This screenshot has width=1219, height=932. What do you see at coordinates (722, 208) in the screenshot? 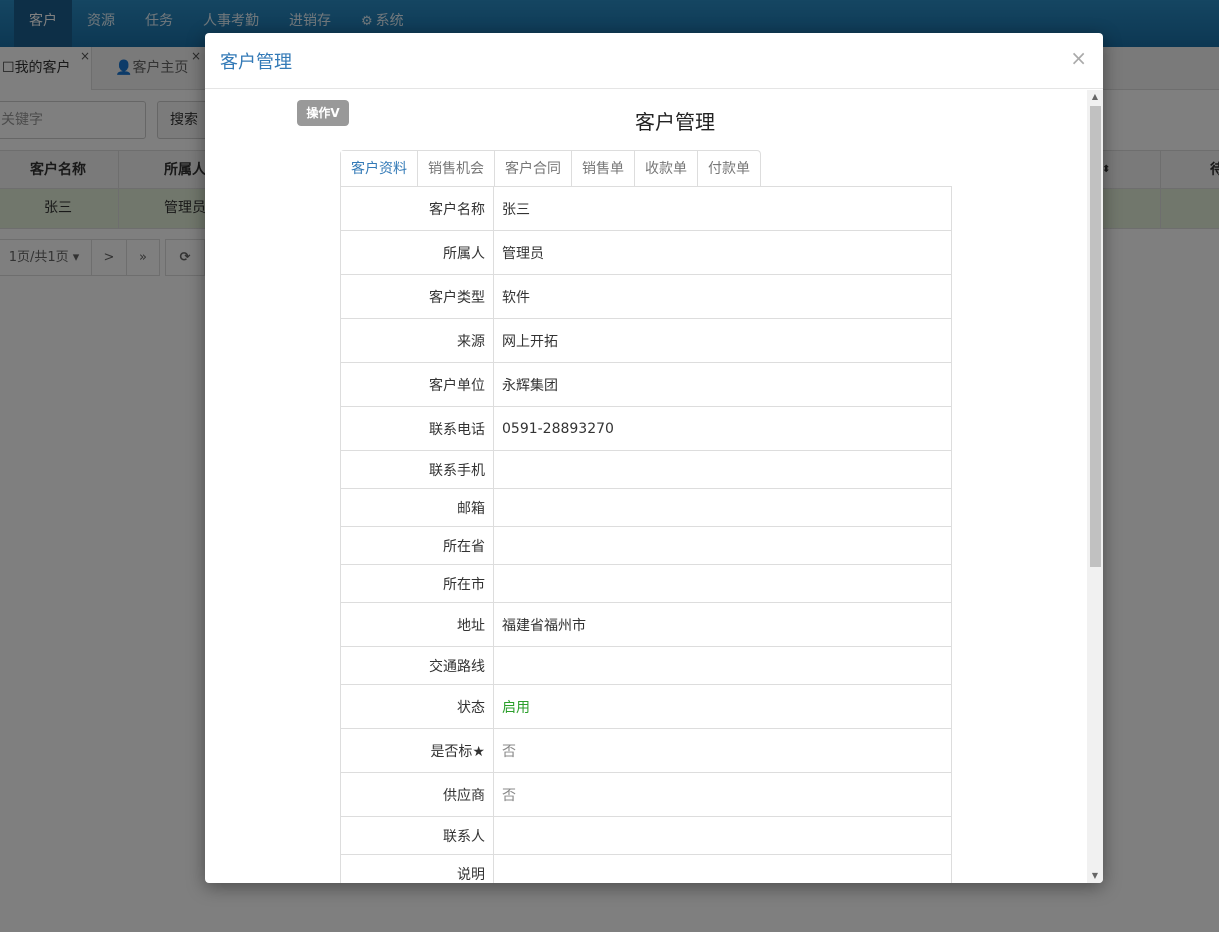
I see `field-value: 张三` at bounding box center [722, 208].